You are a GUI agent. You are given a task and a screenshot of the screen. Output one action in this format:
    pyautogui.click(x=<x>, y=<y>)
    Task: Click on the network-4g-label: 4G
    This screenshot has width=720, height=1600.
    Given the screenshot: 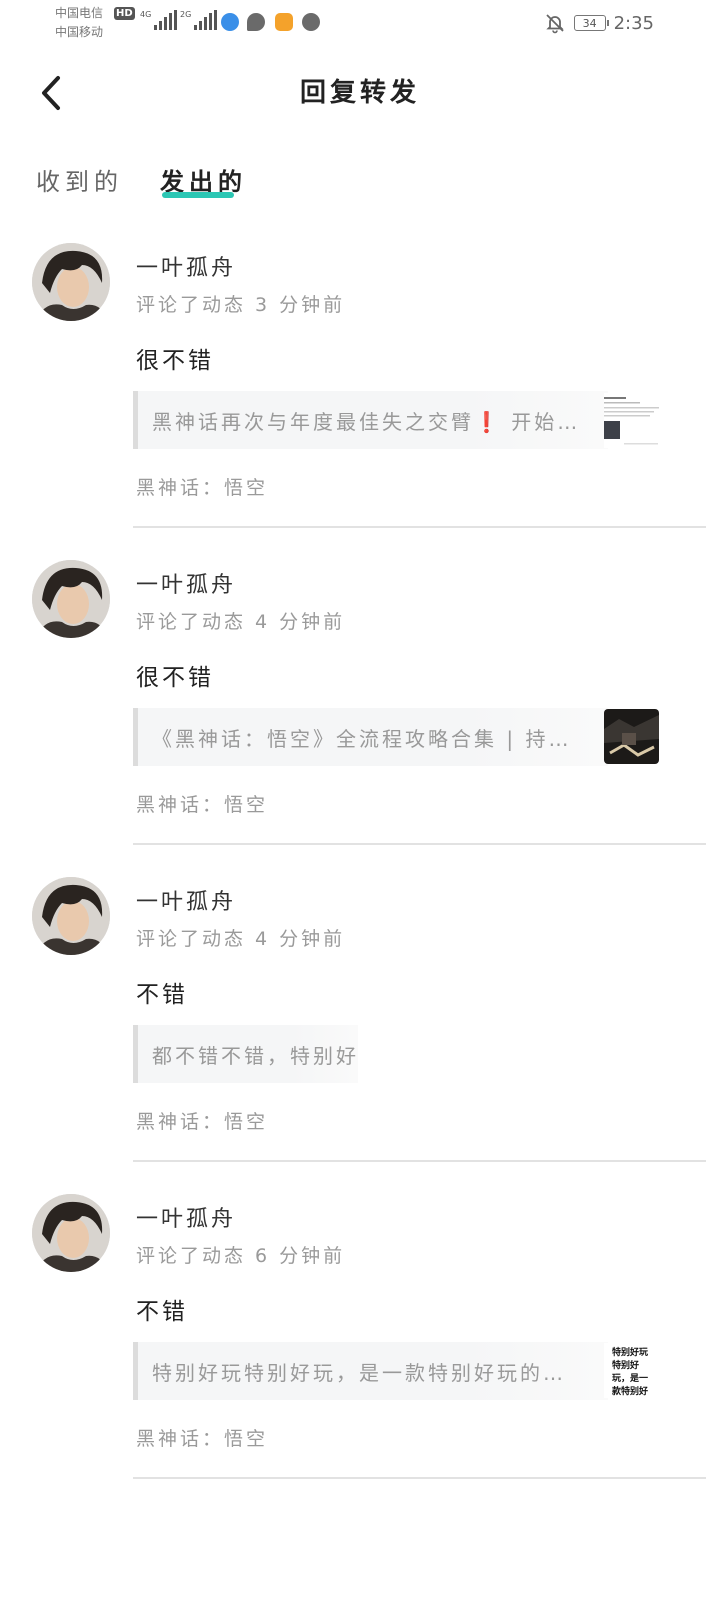 What is the action you would take?
    pyautogui.click(x=146, y=14)
    